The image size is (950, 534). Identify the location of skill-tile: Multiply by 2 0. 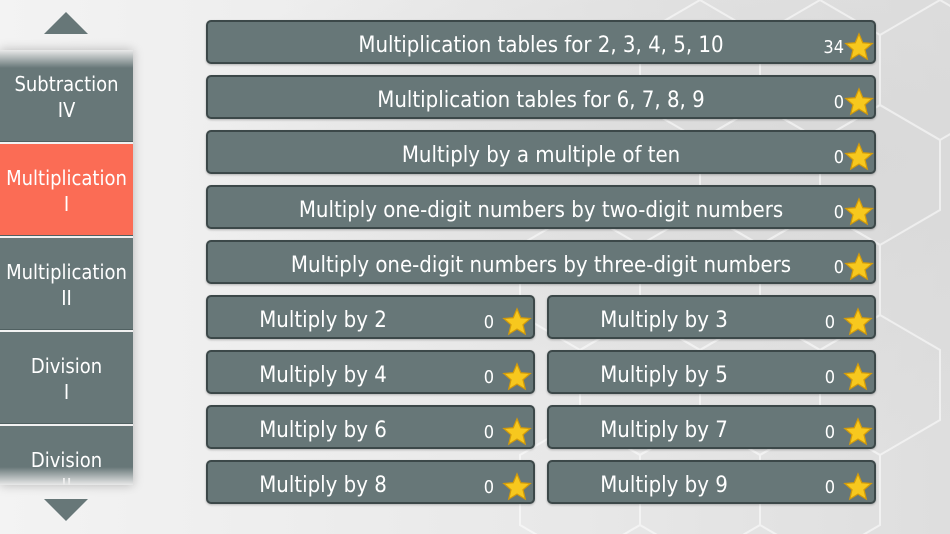
(370, 317).